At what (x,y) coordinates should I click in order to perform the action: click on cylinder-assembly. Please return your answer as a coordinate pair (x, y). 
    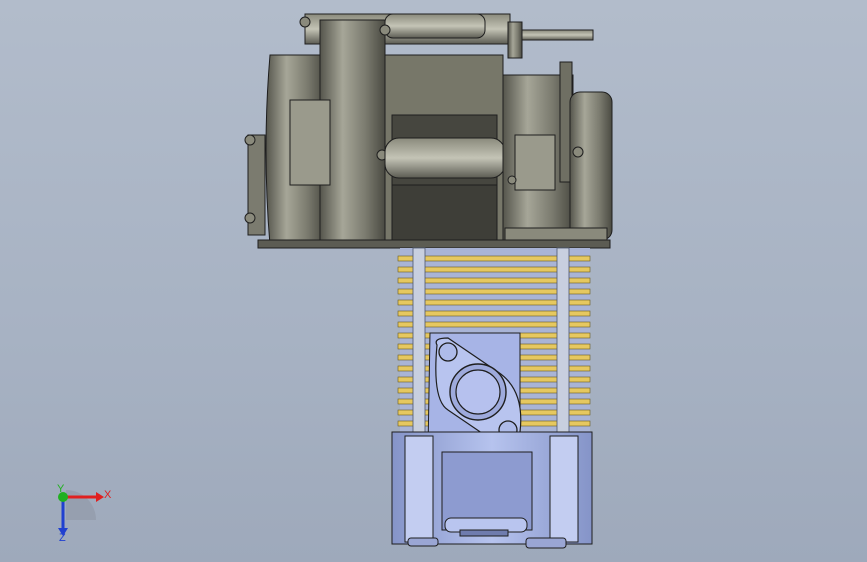
    Looking at the image, I should click on (494, 349).